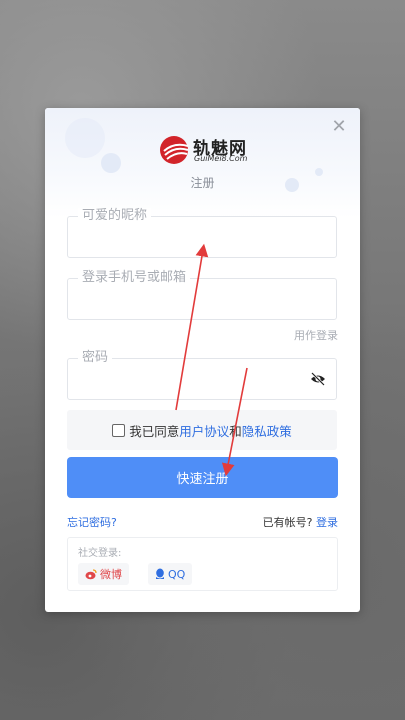 Image resolution: width=405 pixels, height=720 pixels. What do you see at coordinates (100, 553) in the screenshot?
I see `social-login-label: 社交登录:` at bounding box center [100, 553].